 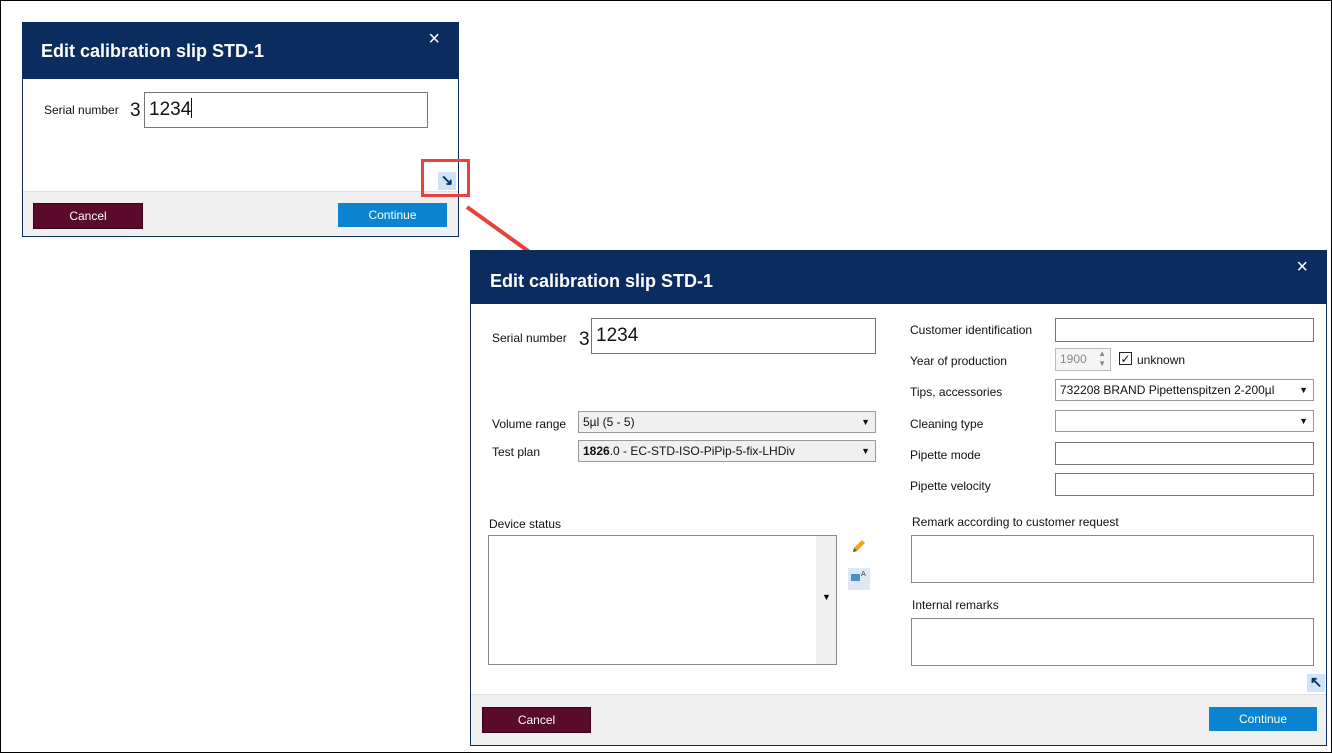 I want to click on large-dialog-title: Edit calibration slip STD-1, so click(x=602, y=281).